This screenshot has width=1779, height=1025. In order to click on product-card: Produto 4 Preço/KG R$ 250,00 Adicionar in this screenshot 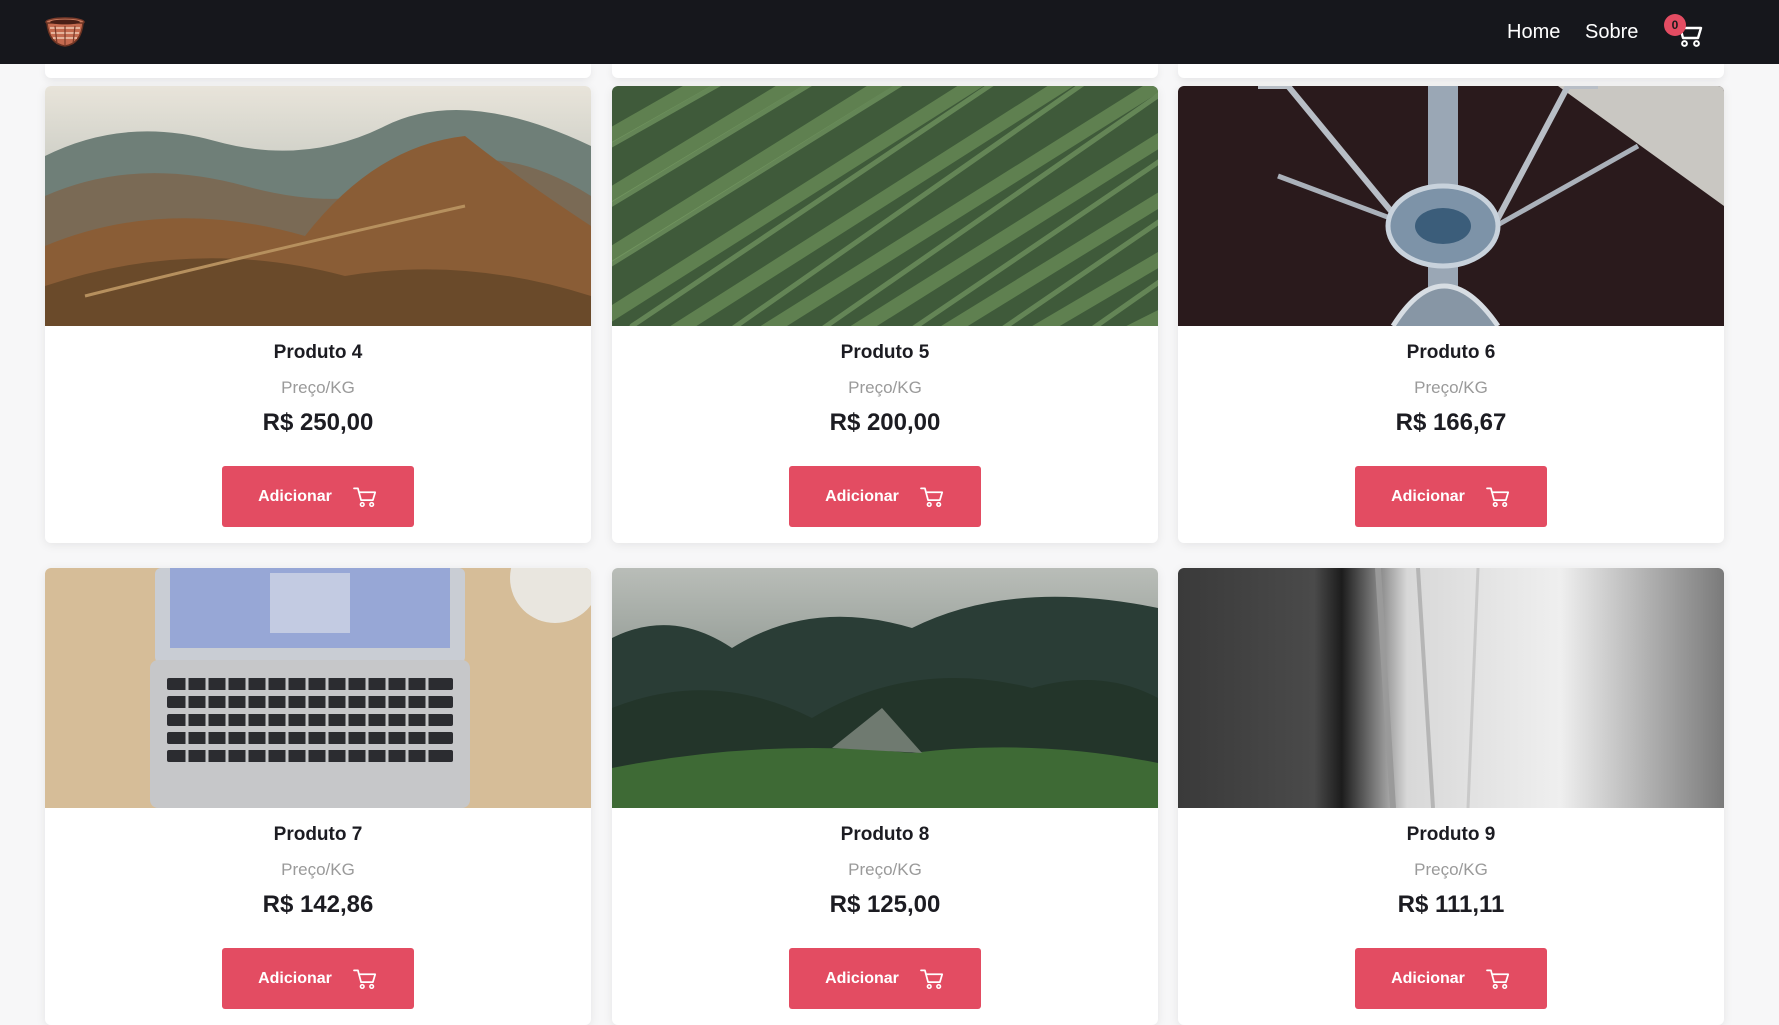, I will do `click(318, 314)`.